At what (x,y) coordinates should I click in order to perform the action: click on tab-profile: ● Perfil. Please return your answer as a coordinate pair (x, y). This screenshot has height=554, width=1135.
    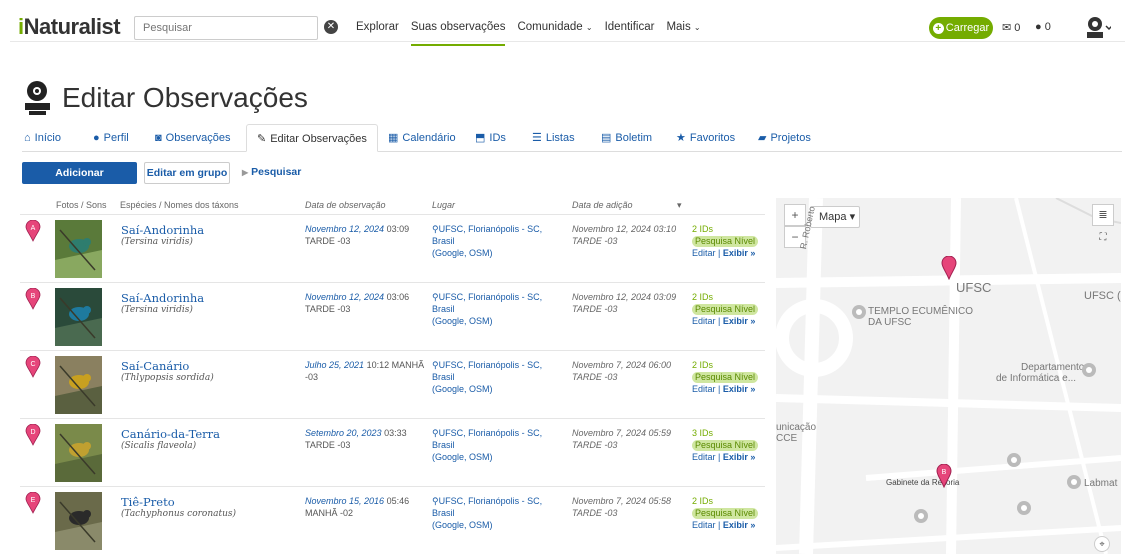
    Looking at the image, I should click on (111, 138).